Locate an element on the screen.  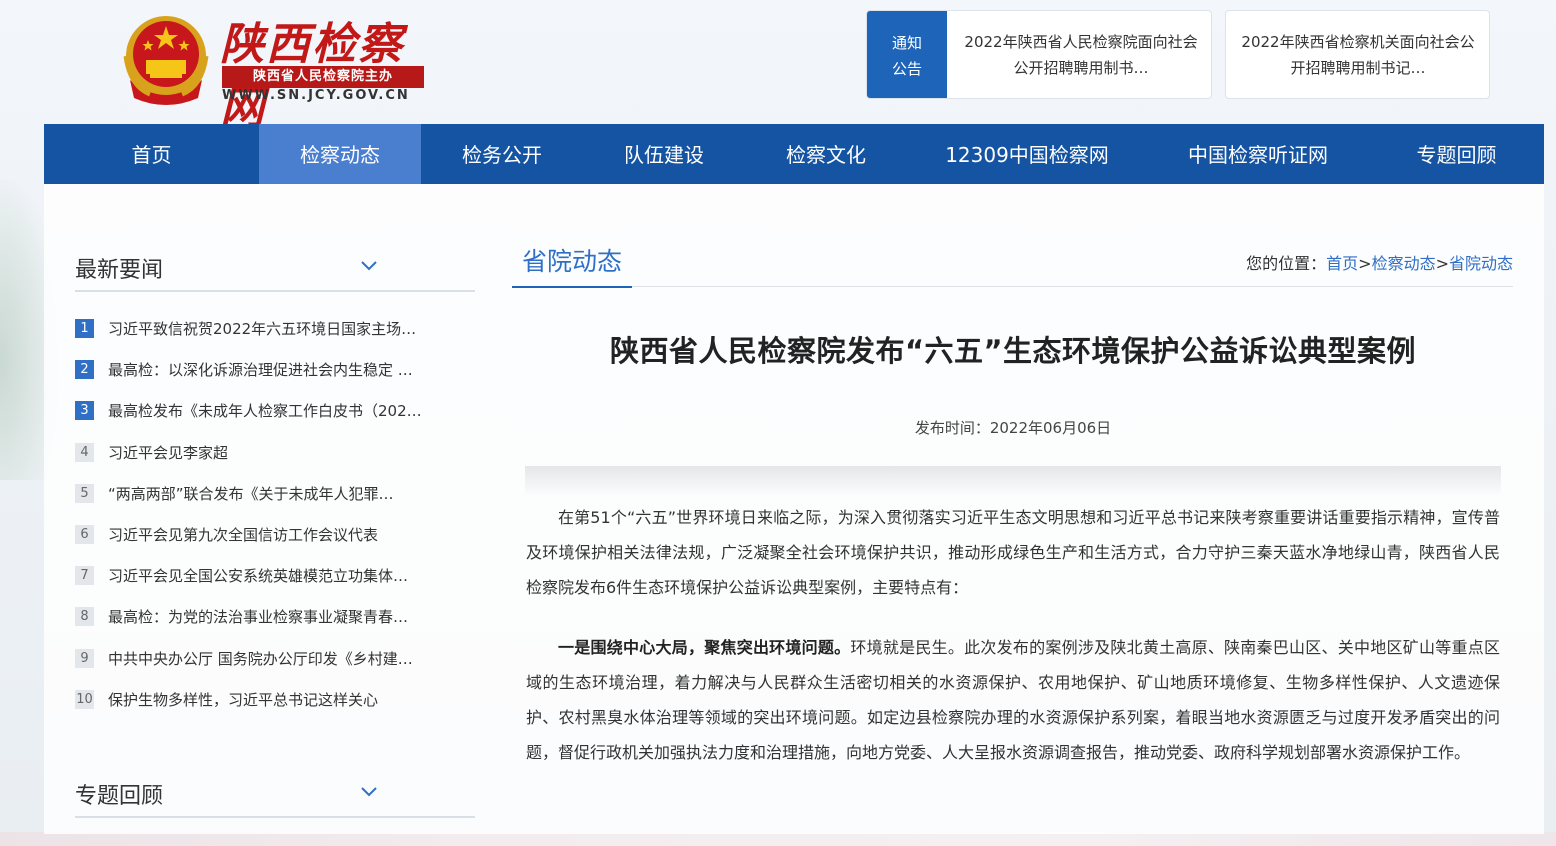
rank-badge: 4 is located at coordinates (84, 452).